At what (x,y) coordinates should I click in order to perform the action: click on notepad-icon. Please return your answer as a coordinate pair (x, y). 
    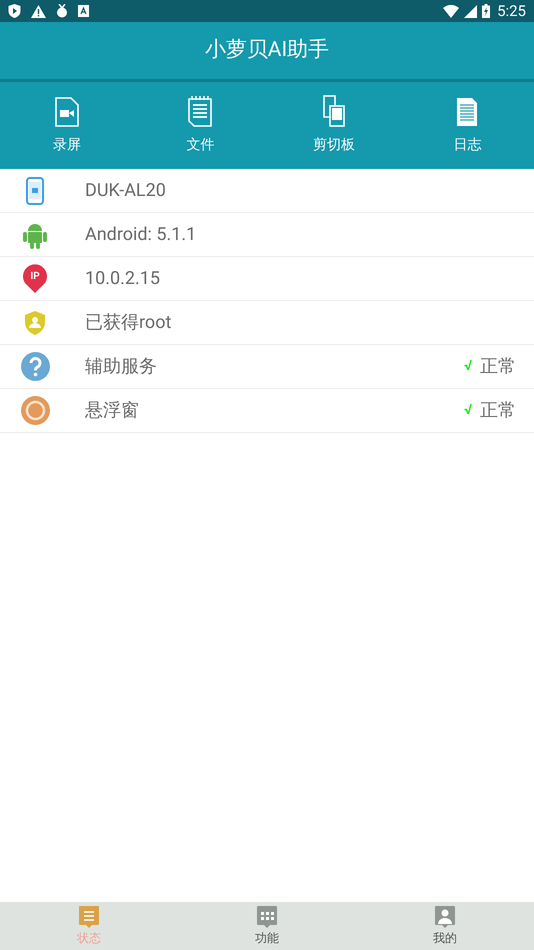
    Looking at the image, I should click on (200, 111).